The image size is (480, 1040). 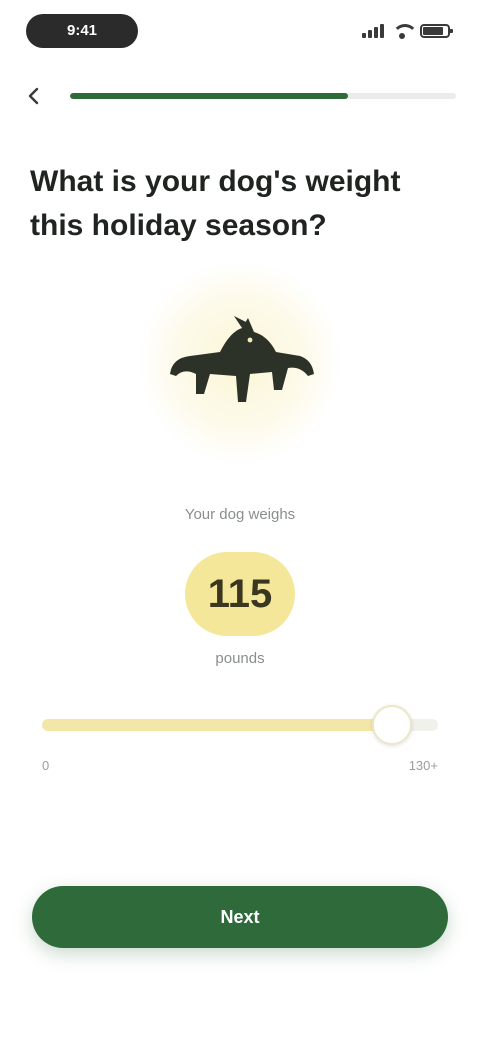 I want to click on weight-value-badge: 115, so click(x=240, y=594).